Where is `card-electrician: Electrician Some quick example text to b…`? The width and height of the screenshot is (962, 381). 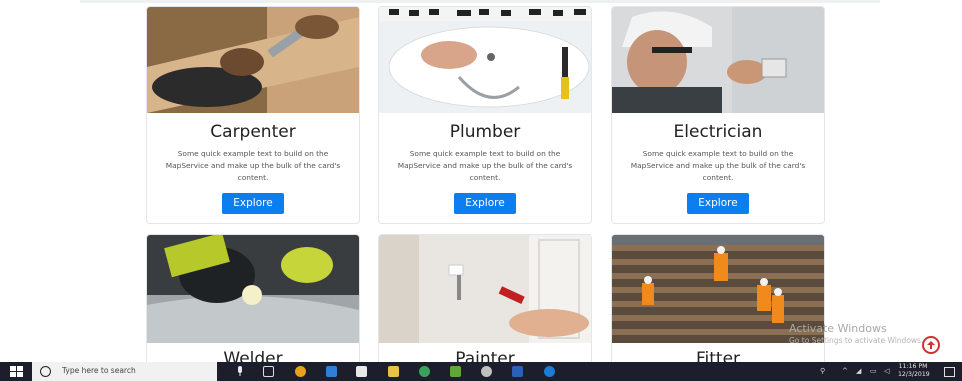 card-electrician: Electrician Some quick example text to b… is located at coordinates (718, 115).